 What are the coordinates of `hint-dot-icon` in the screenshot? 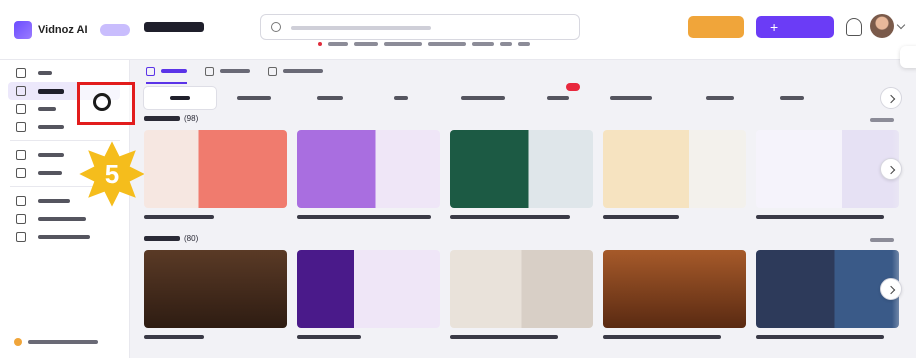 It's located at (320, 44).